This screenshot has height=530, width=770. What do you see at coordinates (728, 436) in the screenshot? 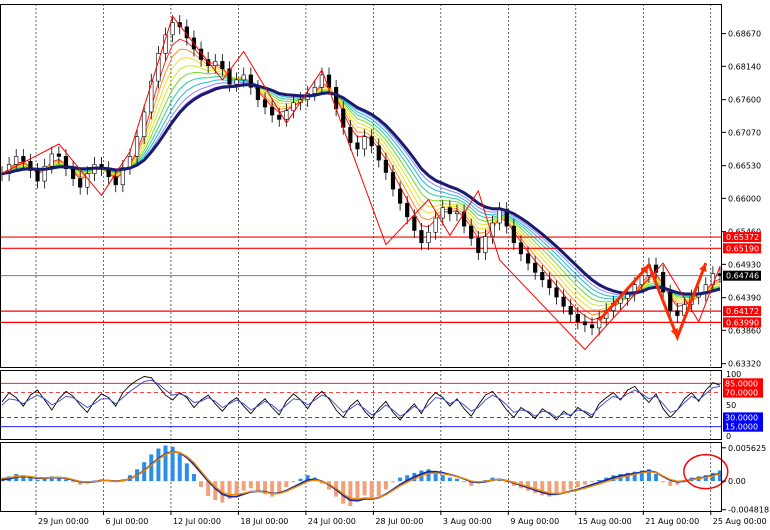
I see `osc-tick-label-4: 0` at bounding box center [728, 436].